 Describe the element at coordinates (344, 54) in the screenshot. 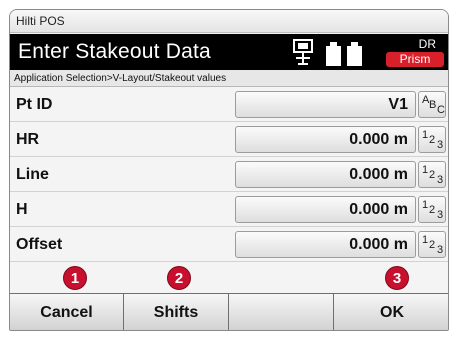

I see `battery-icon` at that location.